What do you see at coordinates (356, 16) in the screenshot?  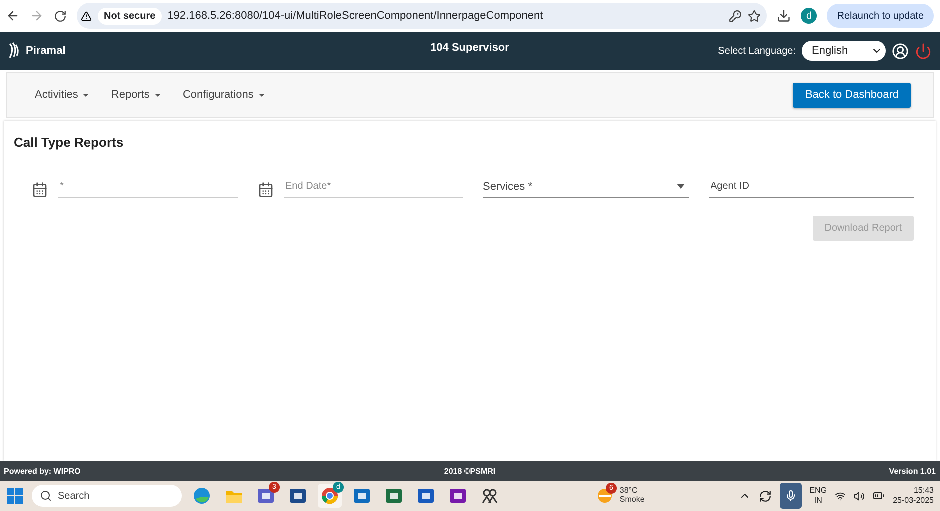 I see `url-text: 192.168.5.26:8080/104-ui/MultiRoleScreenComponent/InnerpageComponent` at bounding box center [356, 16].